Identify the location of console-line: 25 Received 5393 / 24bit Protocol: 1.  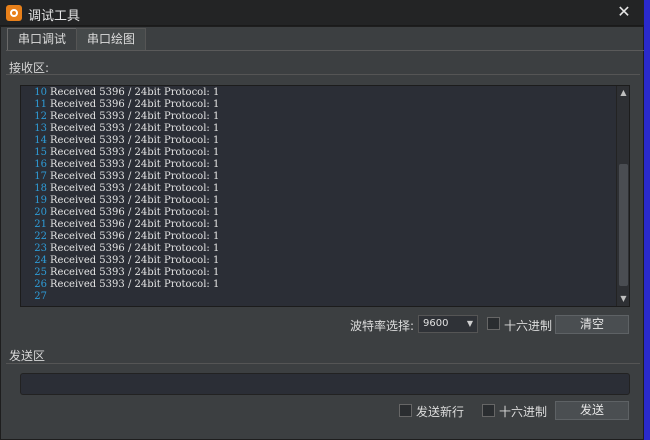
(120, 273).